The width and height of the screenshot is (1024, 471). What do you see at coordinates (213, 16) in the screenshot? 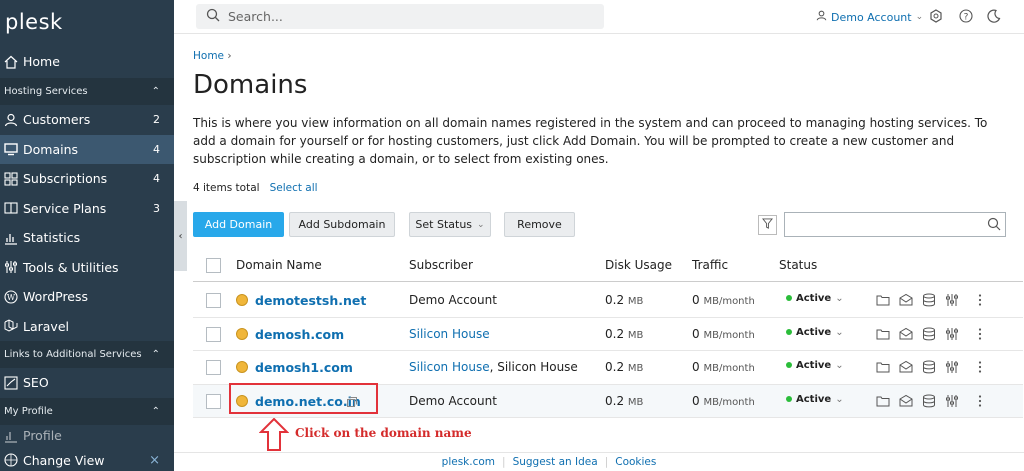
I see `search-icon` at bounding box center [213, 16].